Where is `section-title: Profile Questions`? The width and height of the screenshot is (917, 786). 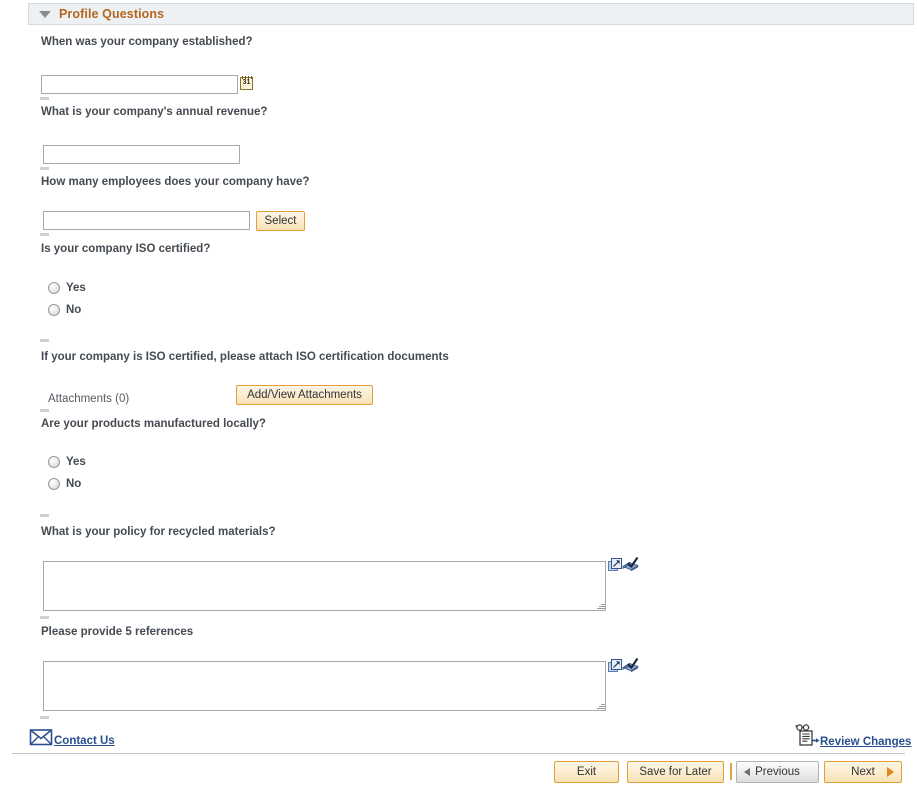 section-title: Profile Questions is located at coordinates (112, 14).